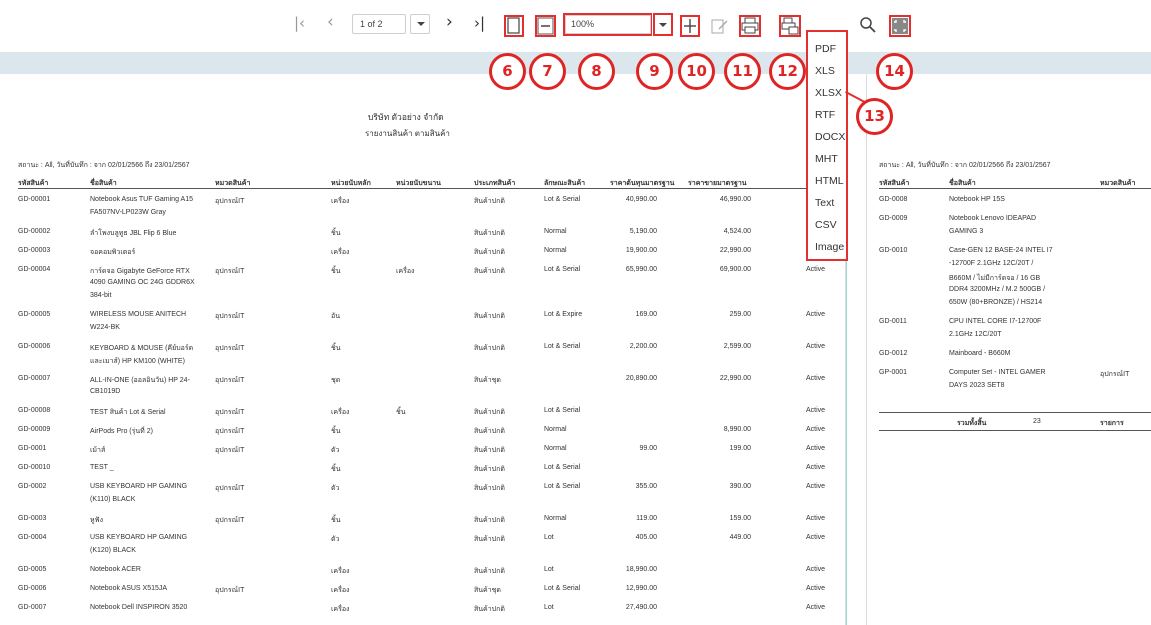 The image size is (1151, 625). What do you see at coordinates (696, 71) in the screenshot?
I see `callout-10: 10` at bounding box center [696, 71].